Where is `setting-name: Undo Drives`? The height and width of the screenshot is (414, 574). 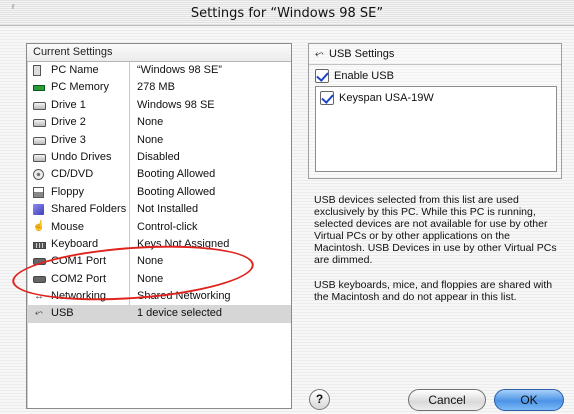
setting-name: Undo Drives is located at coordinates (81, 156).